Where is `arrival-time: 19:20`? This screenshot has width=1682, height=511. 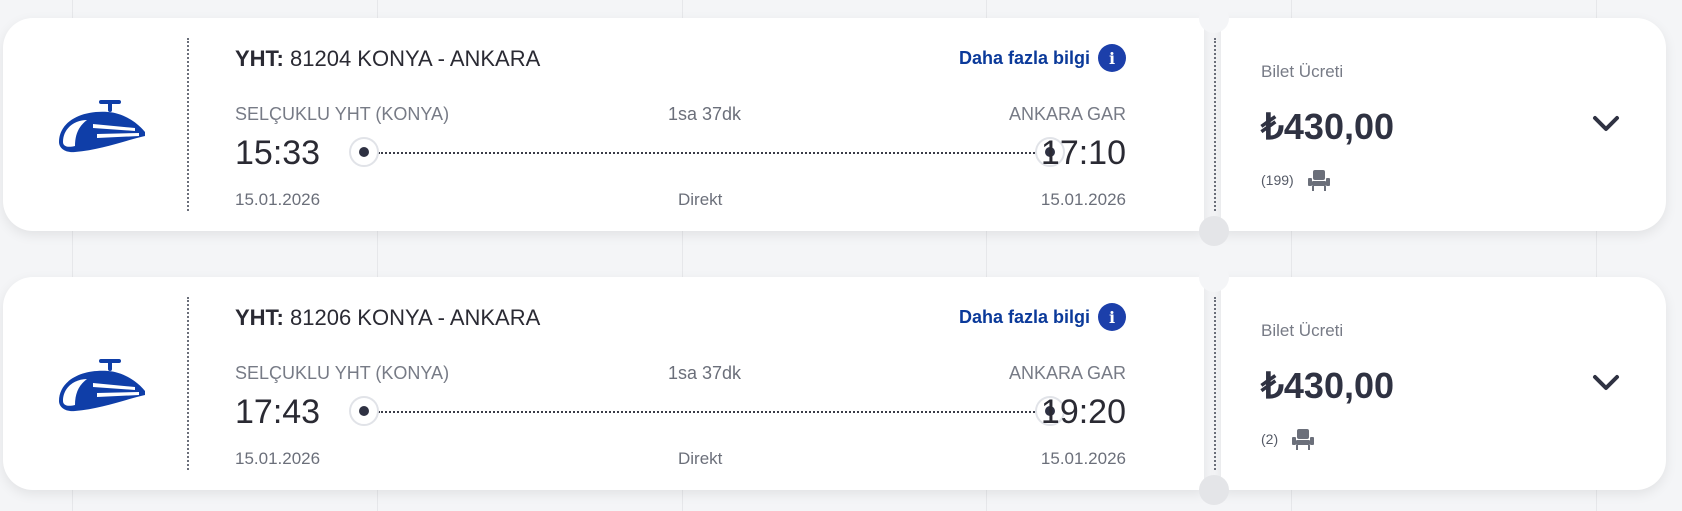
arrival-time: 19:20 is located at coordinates (1083, 412).